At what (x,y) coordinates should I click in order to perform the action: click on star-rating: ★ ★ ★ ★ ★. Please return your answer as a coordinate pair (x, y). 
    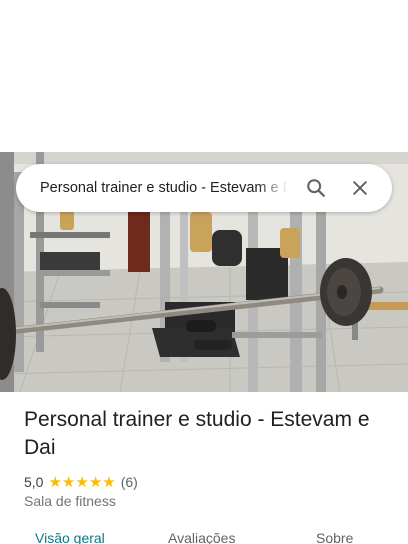
    Looking at the image, I should click on (82, 481).